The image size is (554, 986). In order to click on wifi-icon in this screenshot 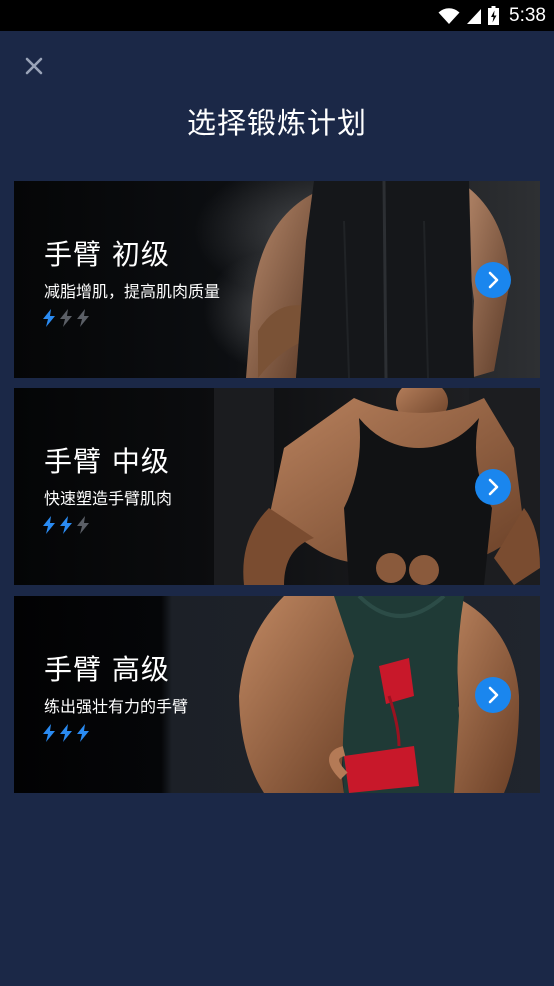, I will do `click(449, 15)`.